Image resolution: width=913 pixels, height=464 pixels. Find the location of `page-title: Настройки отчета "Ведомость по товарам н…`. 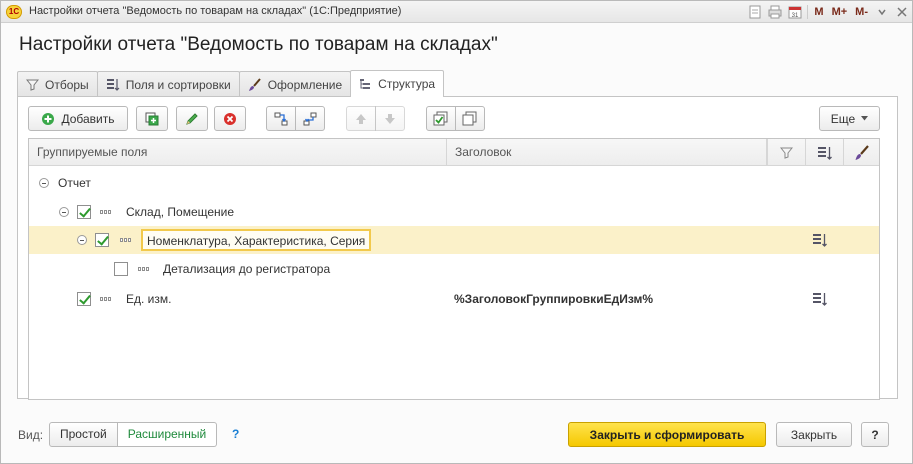

page-title: Настройки отчета "Ведомость по товарам н… is located at coordinates (258, 44).